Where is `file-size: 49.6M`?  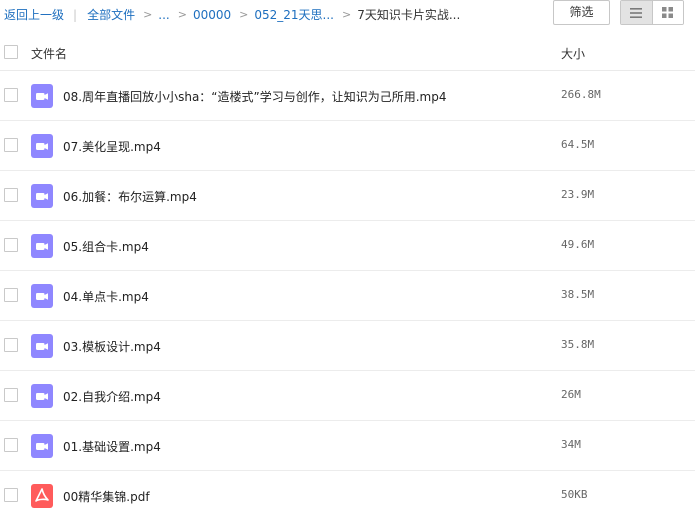
file-size: 49.6M is located at coordinates (578, 244).